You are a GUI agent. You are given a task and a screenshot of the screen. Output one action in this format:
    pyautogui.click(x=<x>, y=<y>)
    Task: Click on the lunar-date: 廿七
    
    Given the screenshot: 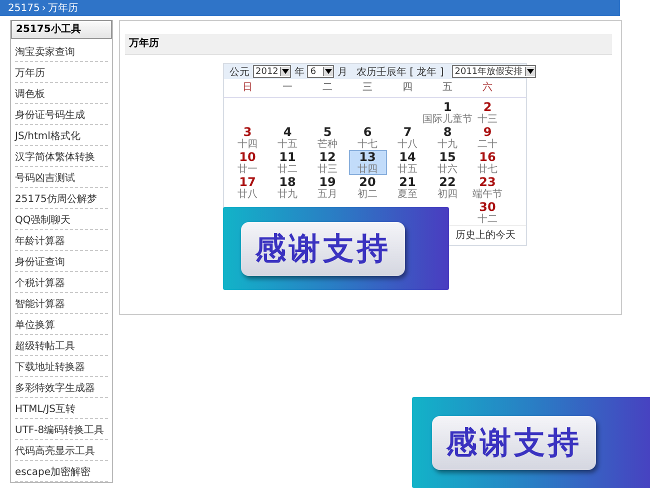 What is the action you would take?
    pyautogui.click(x=488, y=169)
    